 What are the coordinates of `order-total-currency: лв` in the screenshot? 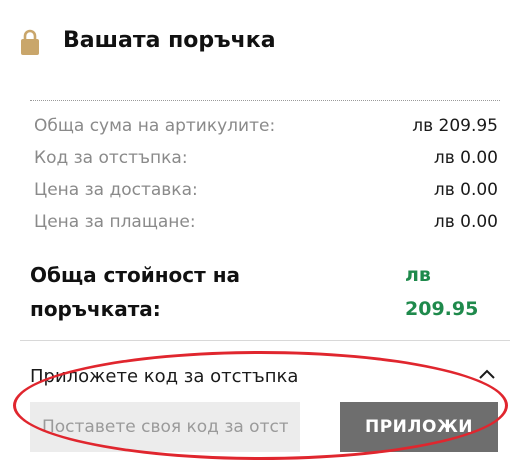 It's located at (418, 275).